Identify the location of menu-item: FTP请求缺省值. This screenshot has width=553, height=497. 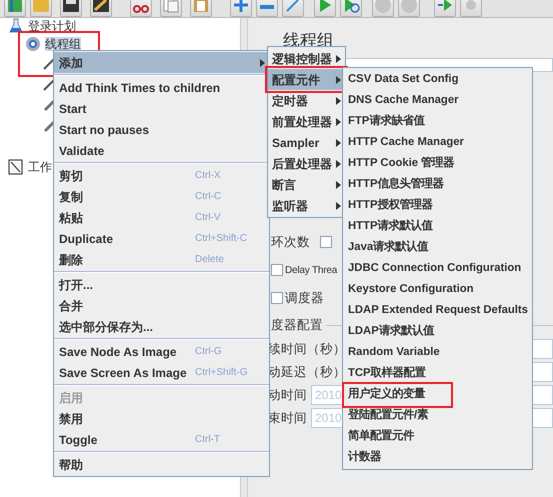
(437, 121).